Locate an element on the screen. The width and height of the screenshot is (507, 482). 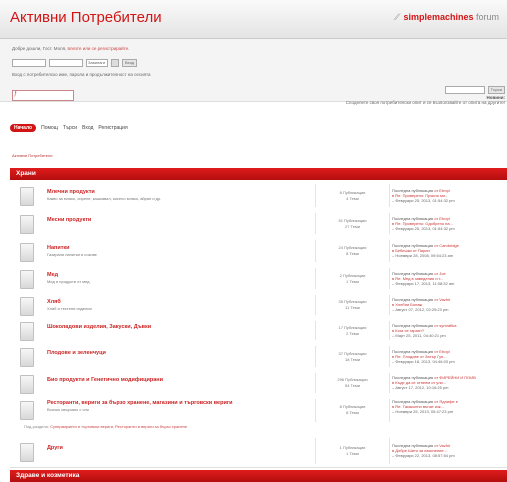
board-info: Шоколадови изделия, Закуски, Дъвки is located at coordinates (179, 327).